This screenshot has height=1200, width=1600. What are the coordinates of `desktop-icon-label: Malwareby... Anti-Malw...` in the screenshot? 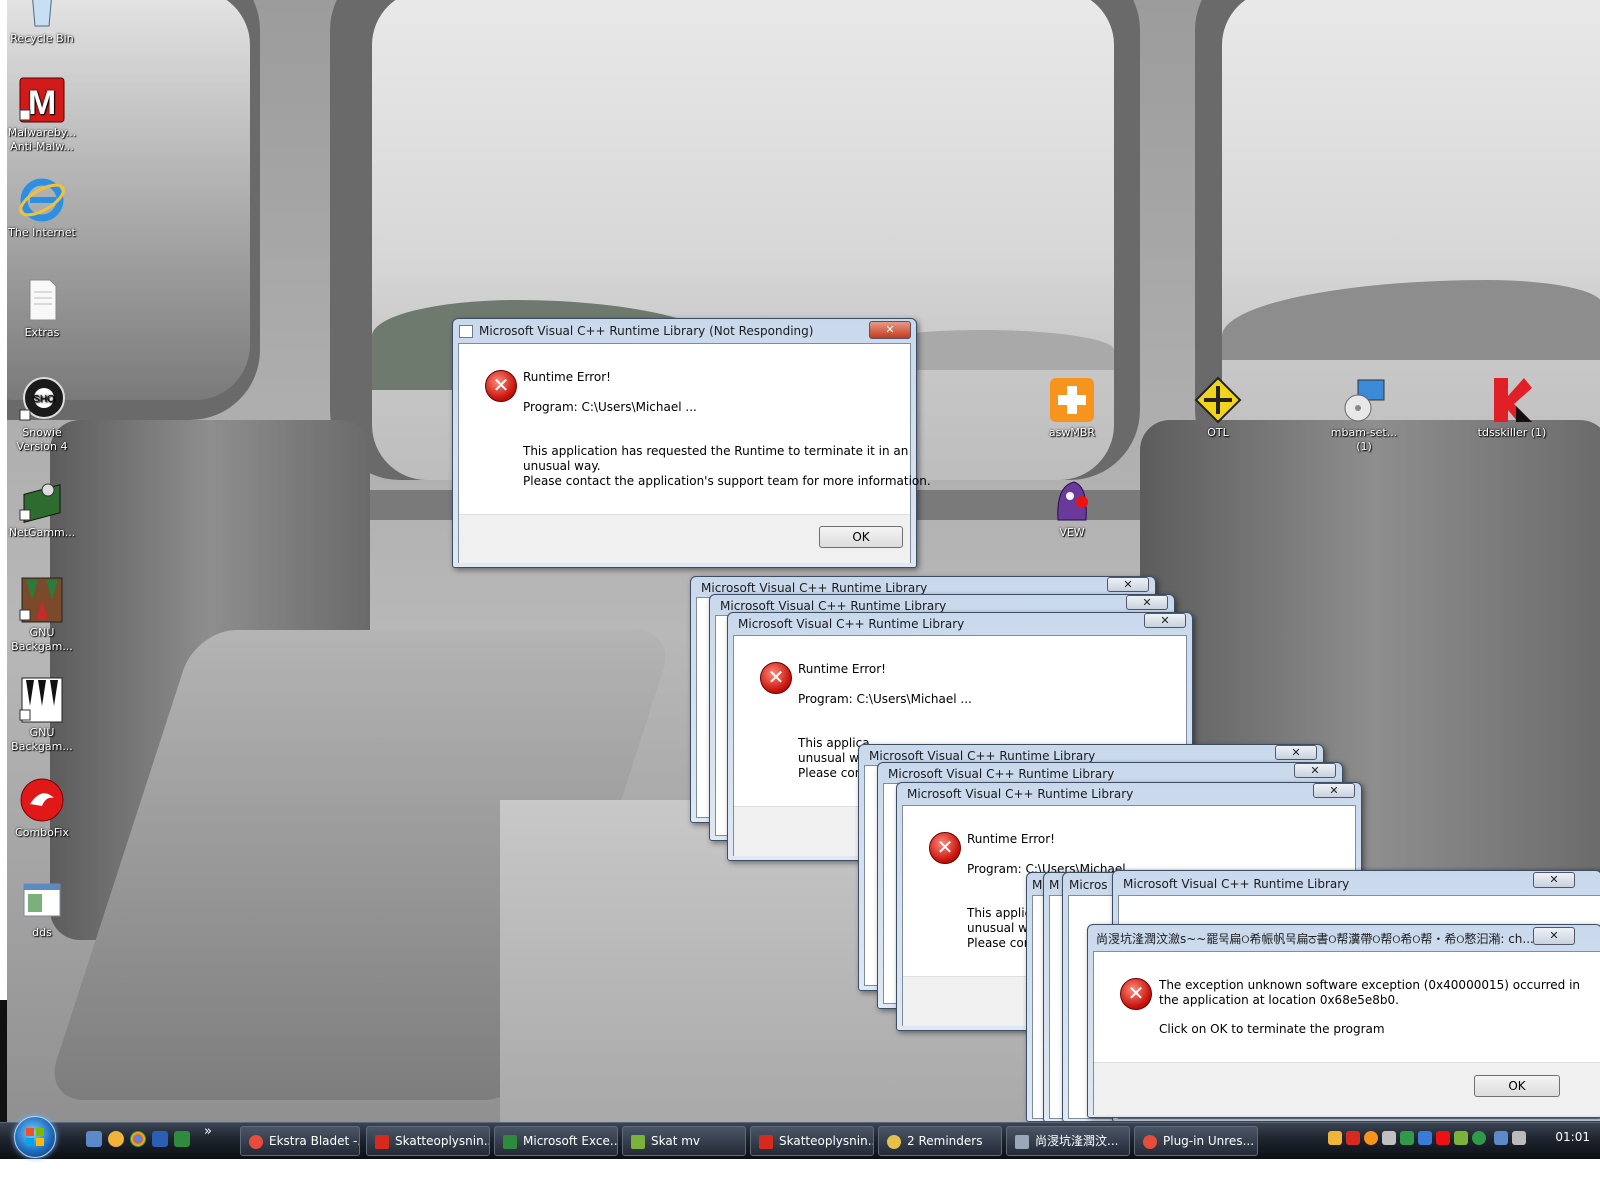 It's located at (42, 139).